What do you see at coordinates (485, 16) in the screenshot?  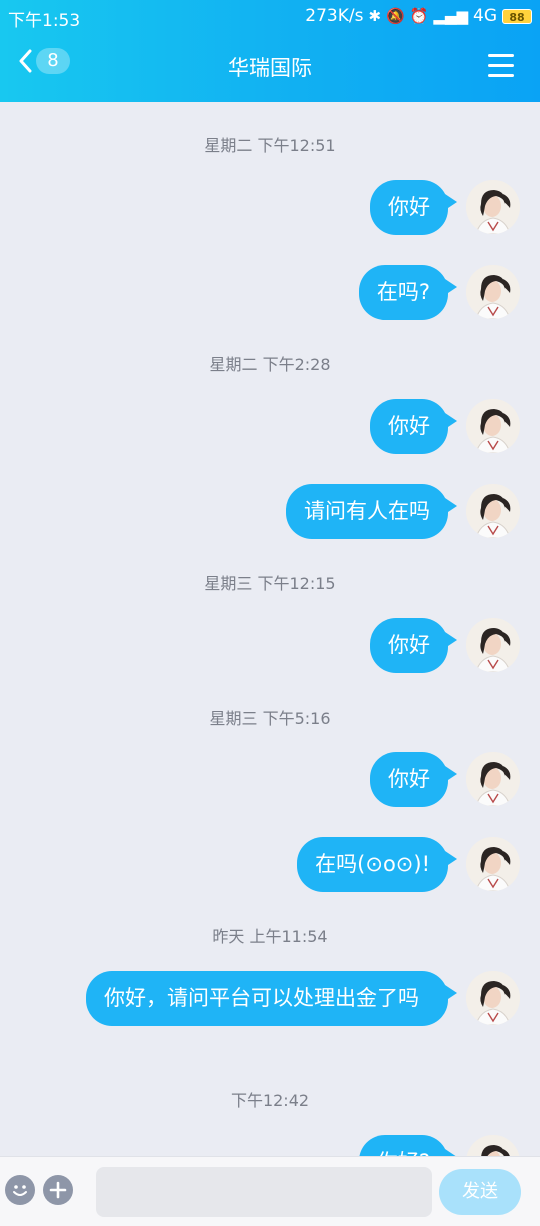 I see `network-type: 4G` at bounding box center [485, 16].